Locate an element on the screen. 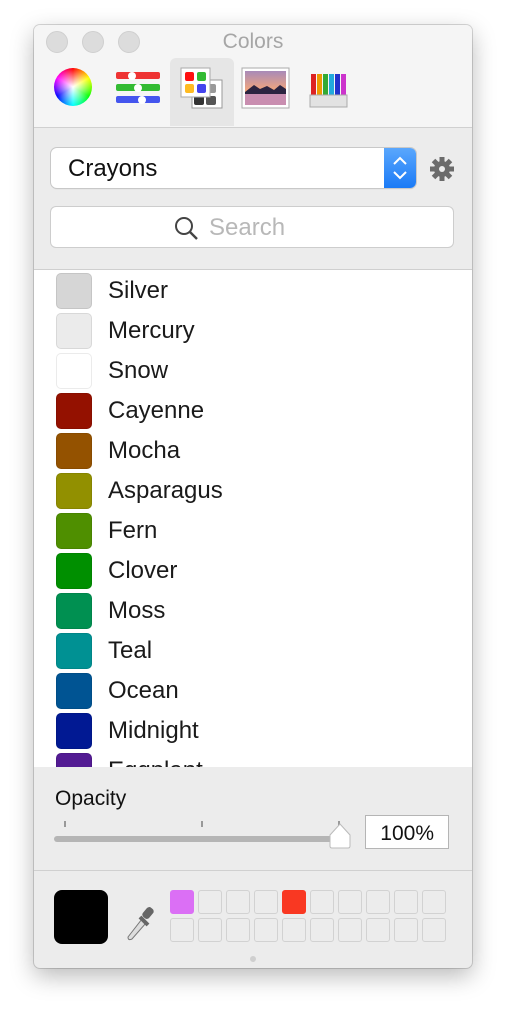  search-input: Search is located at coordinates (252, 227).